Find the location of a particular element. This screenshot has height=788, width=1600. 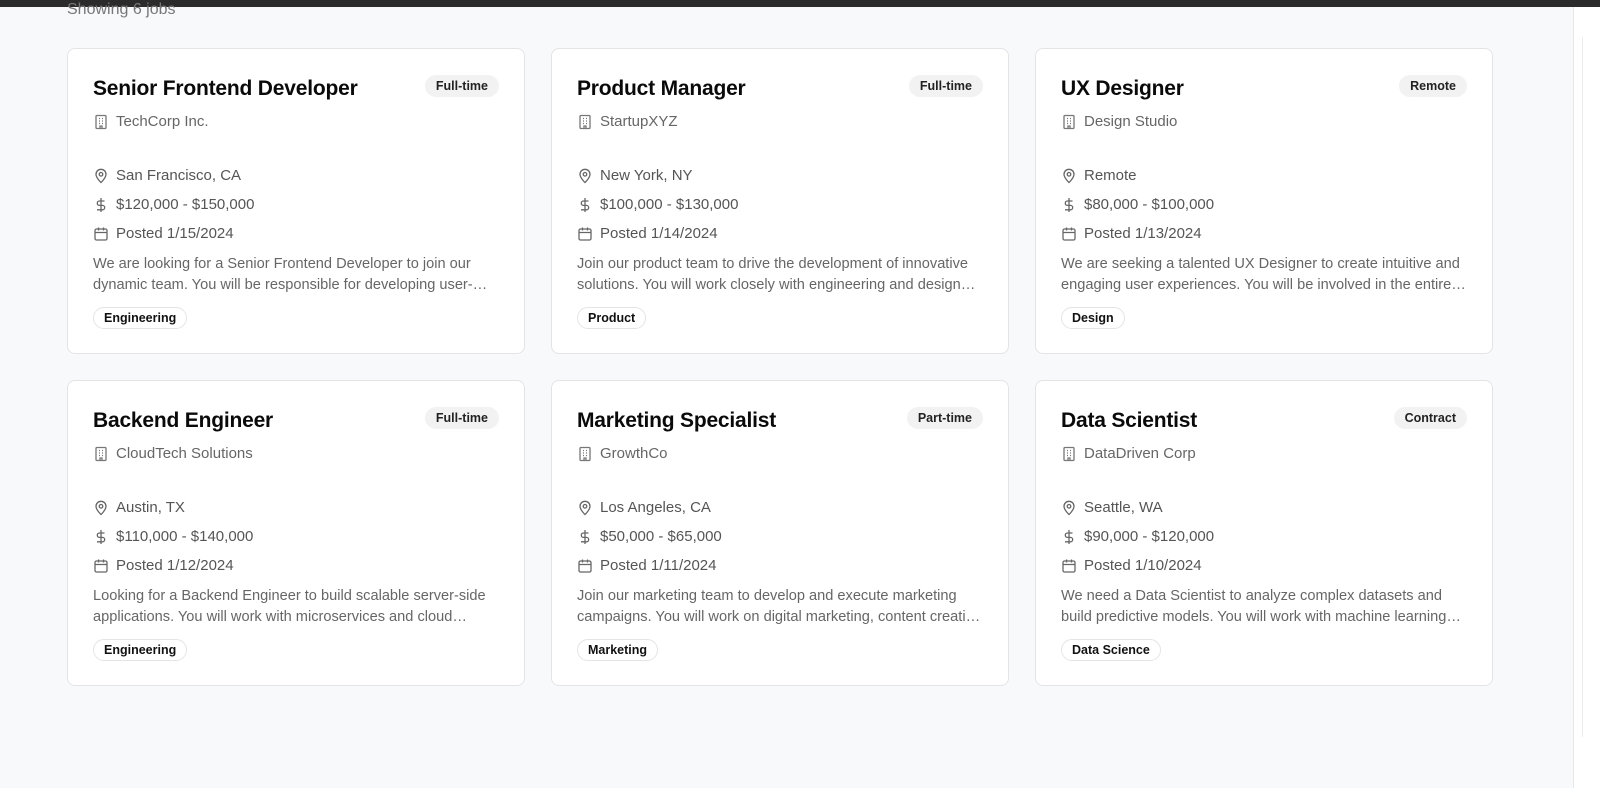

salary-row: $110,000 - $140,000 is located at coordinates (173, 536).